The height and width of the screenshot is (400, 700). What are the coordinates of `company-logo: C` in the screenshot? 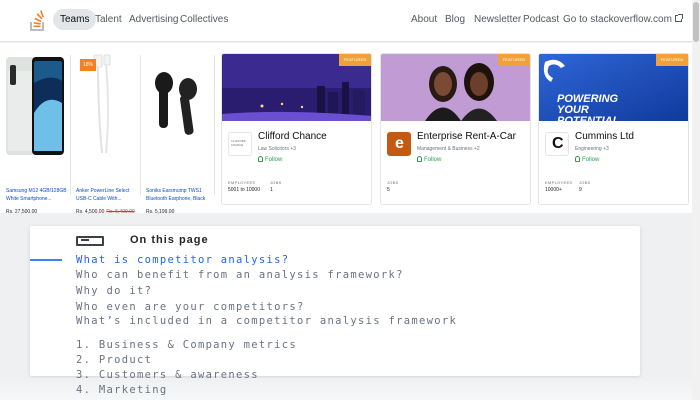 It's located at (557, 144).